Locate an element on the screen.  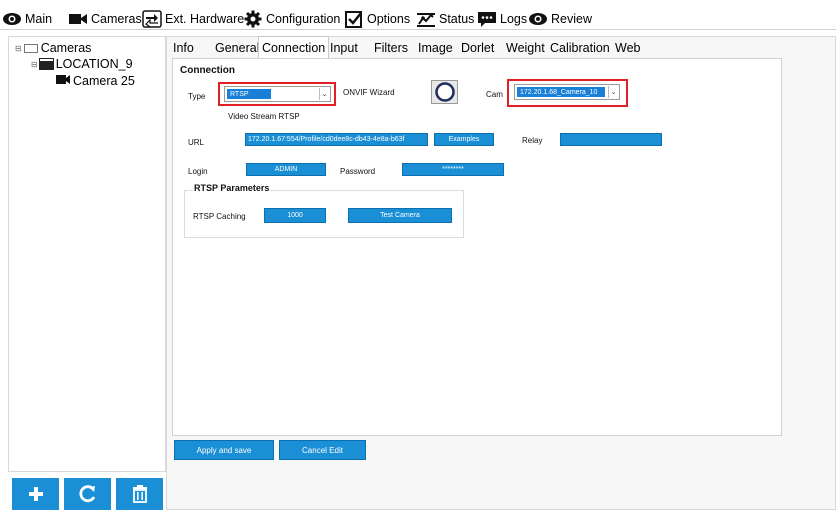
tree-camera-label: Camera 25 is located at coordinates (104, 80).